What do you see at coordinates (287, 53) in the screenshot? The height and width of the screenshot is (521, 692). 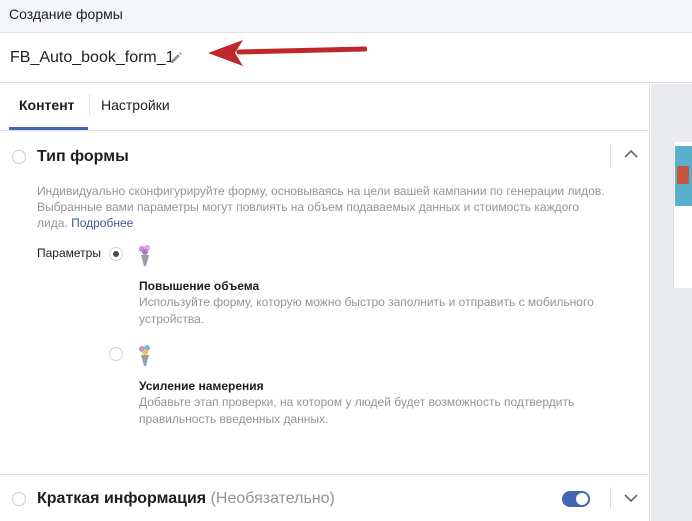 I see `red-arrow-annotation` at bounding box center [287, 53].